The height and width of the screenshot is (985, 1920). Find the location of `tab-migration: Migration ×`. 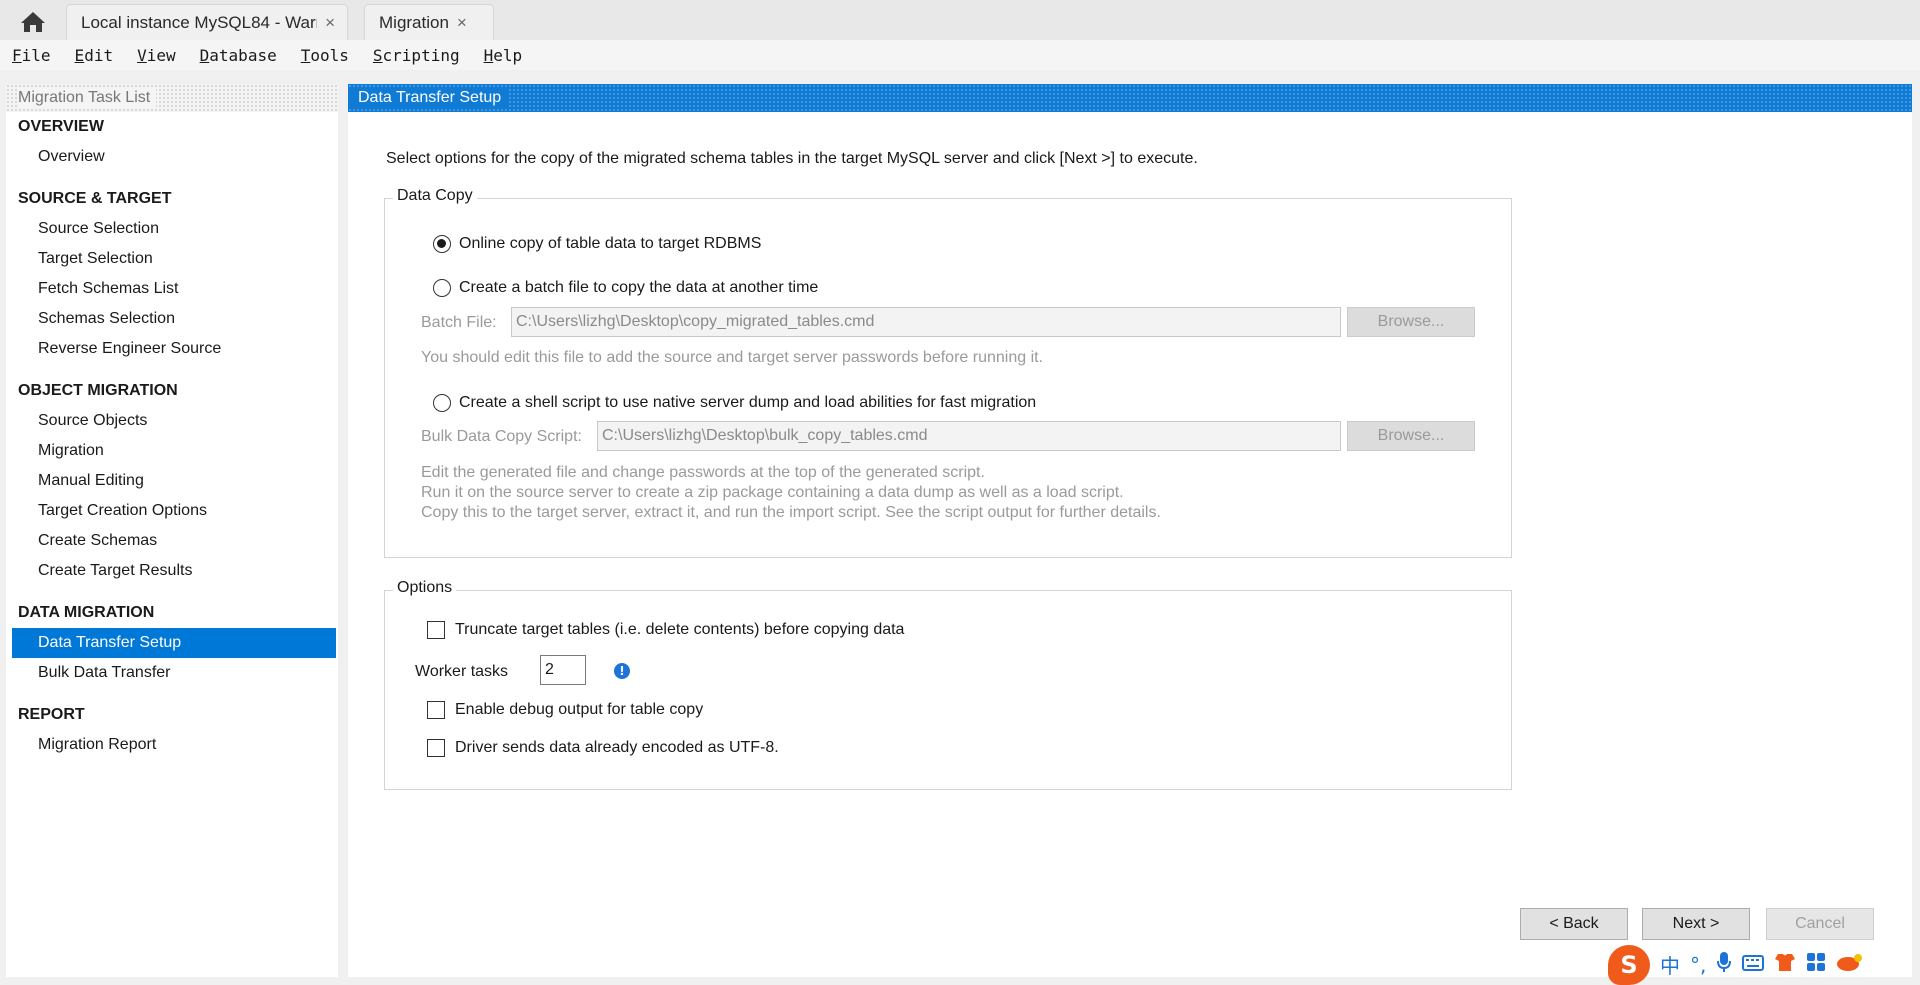

tab-migration: Migration × is located at coordinates (429, 22).